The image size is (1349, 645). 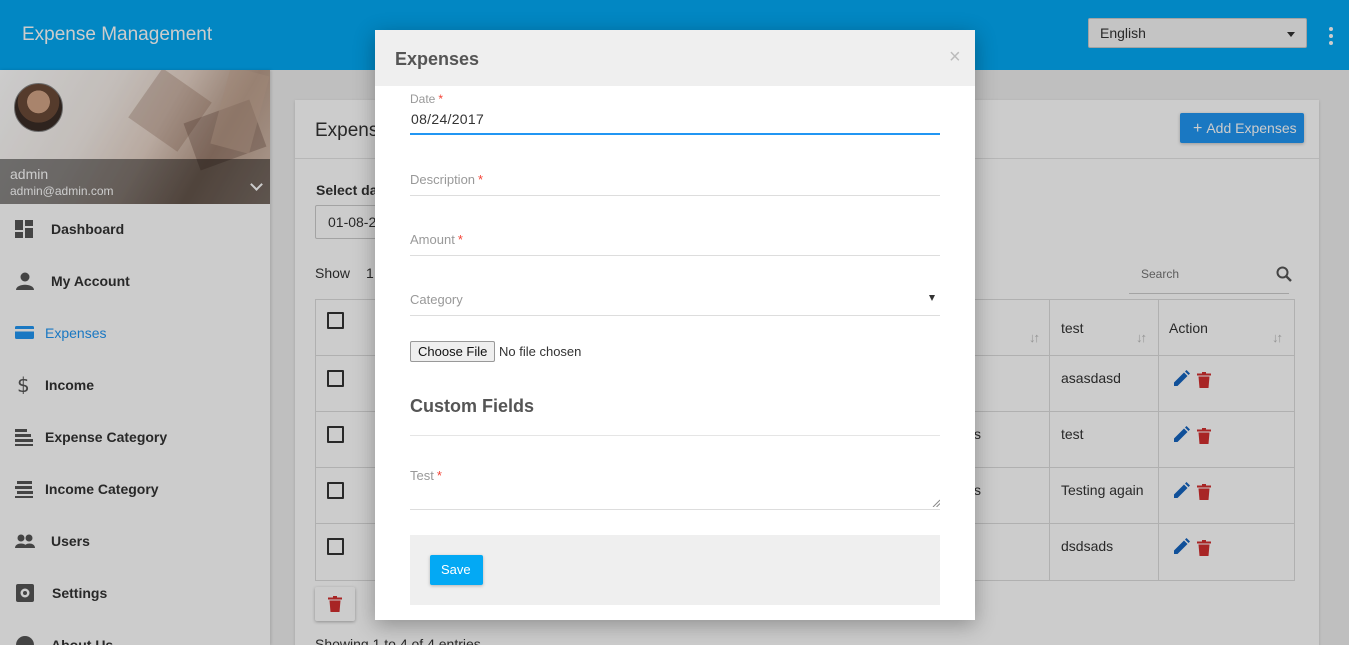 I want to click on modal-header: Expenses ×, so click(x=675, y=58).